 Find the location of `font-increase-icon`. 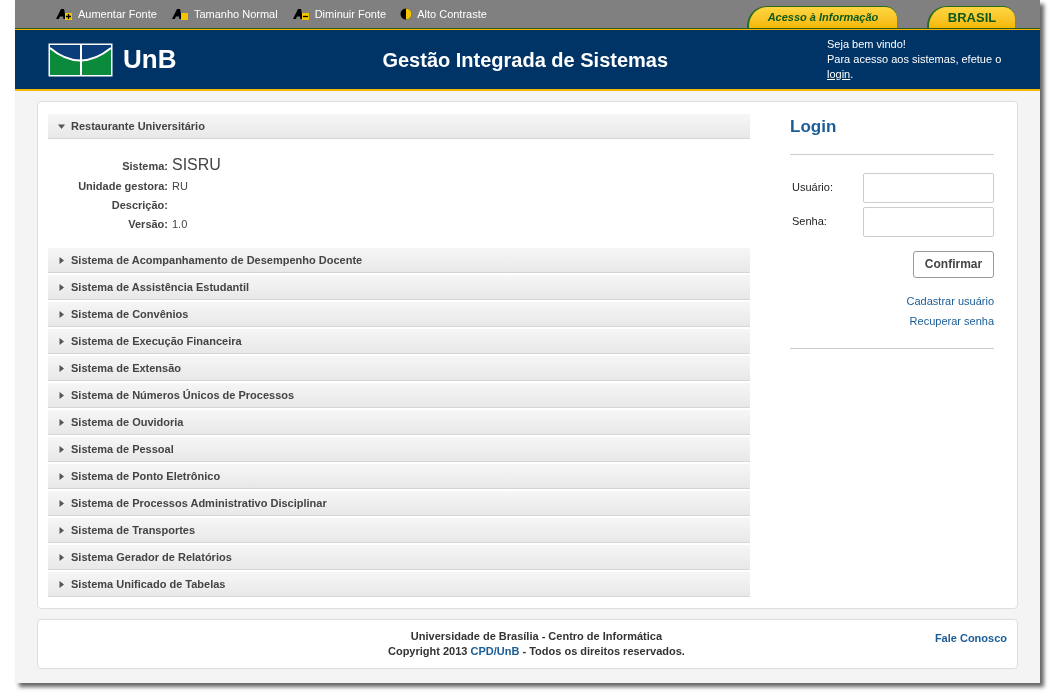

font-increase-icon is located at coordinates (64, 14).